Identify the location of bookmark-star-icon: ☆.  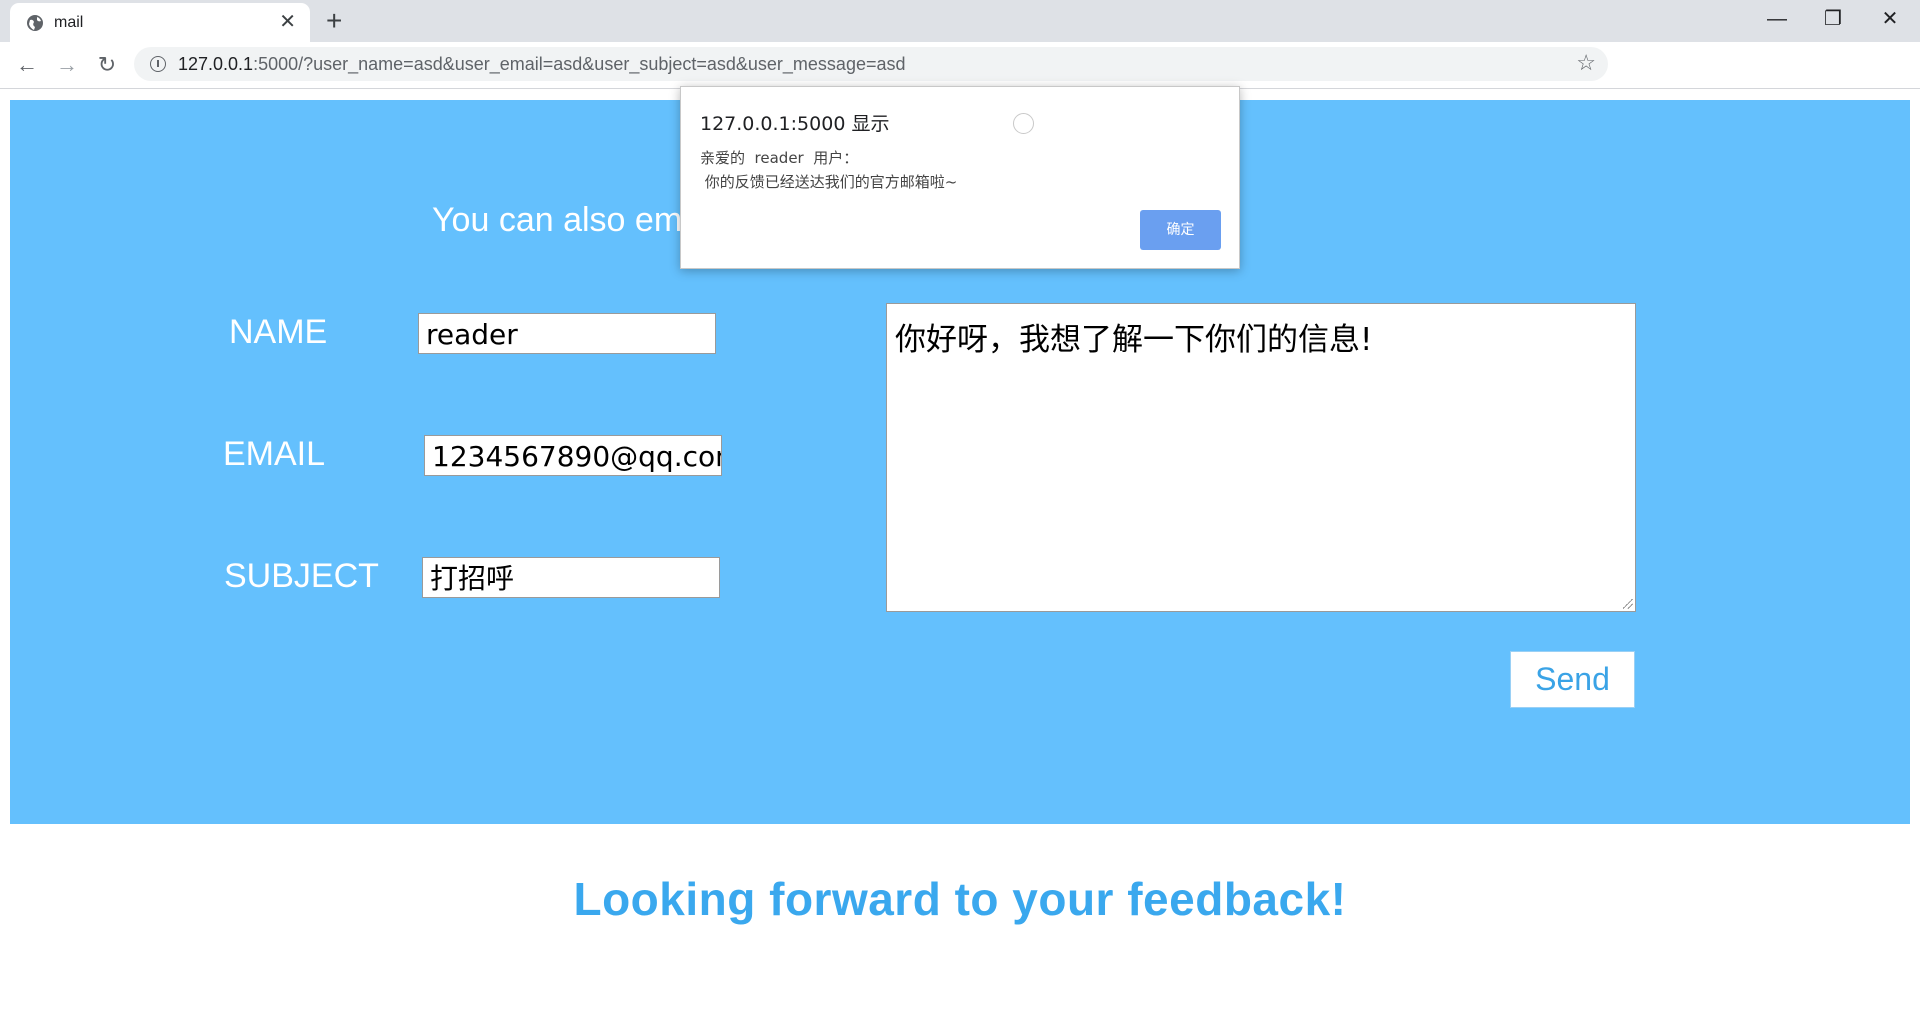
(1586, 63).